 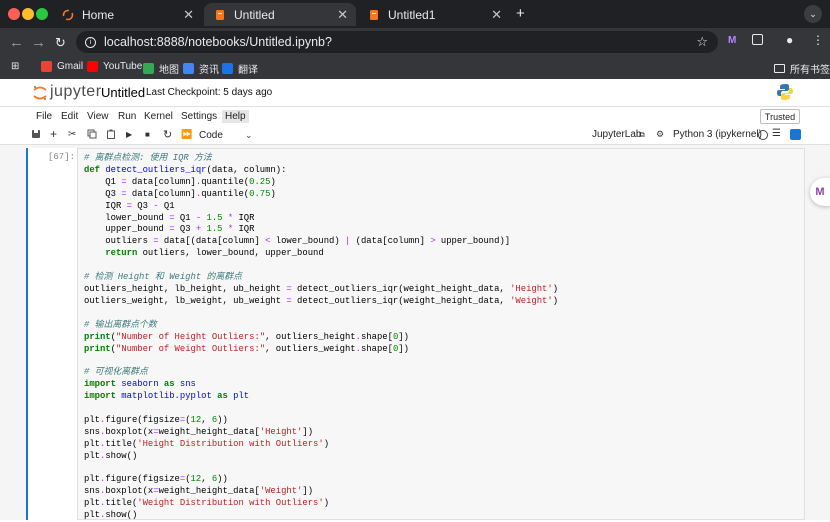 What do you see at coordinates (92, 66) in the screenshot?
I see `youtube-icon` at bounding box center [92, 66].